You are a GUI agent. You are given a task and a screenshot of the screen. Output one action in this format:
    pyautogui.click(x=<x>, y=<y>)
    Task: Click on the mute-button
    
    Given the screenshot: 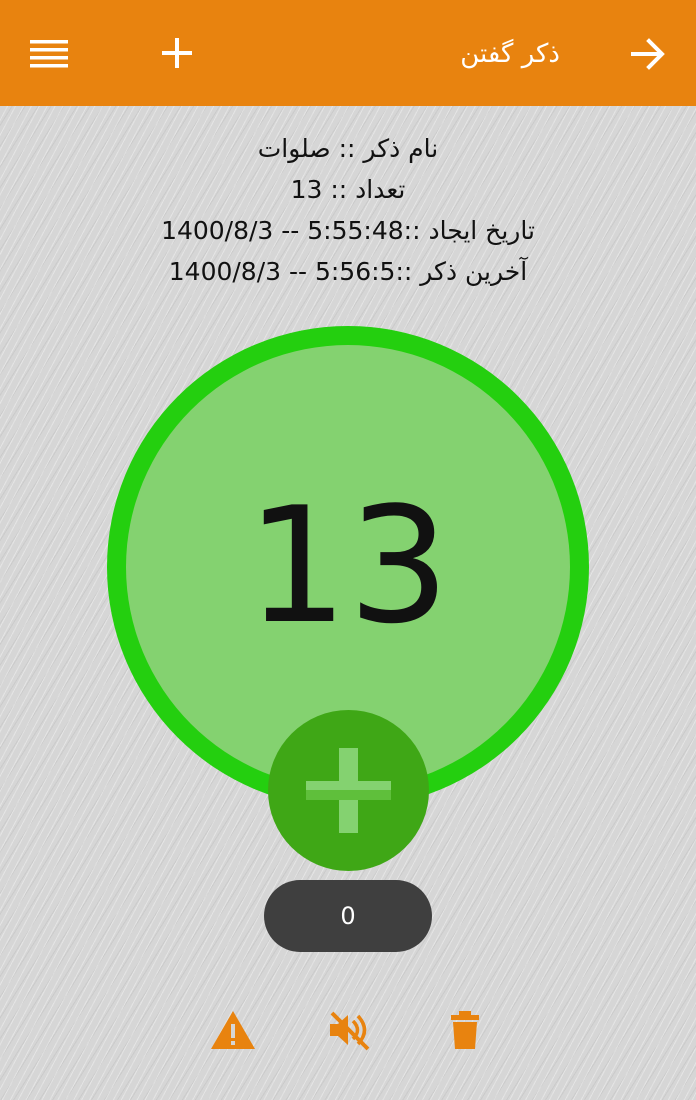 What is the action you would take?
    pyautogui.click(x=349, y=1030)
    